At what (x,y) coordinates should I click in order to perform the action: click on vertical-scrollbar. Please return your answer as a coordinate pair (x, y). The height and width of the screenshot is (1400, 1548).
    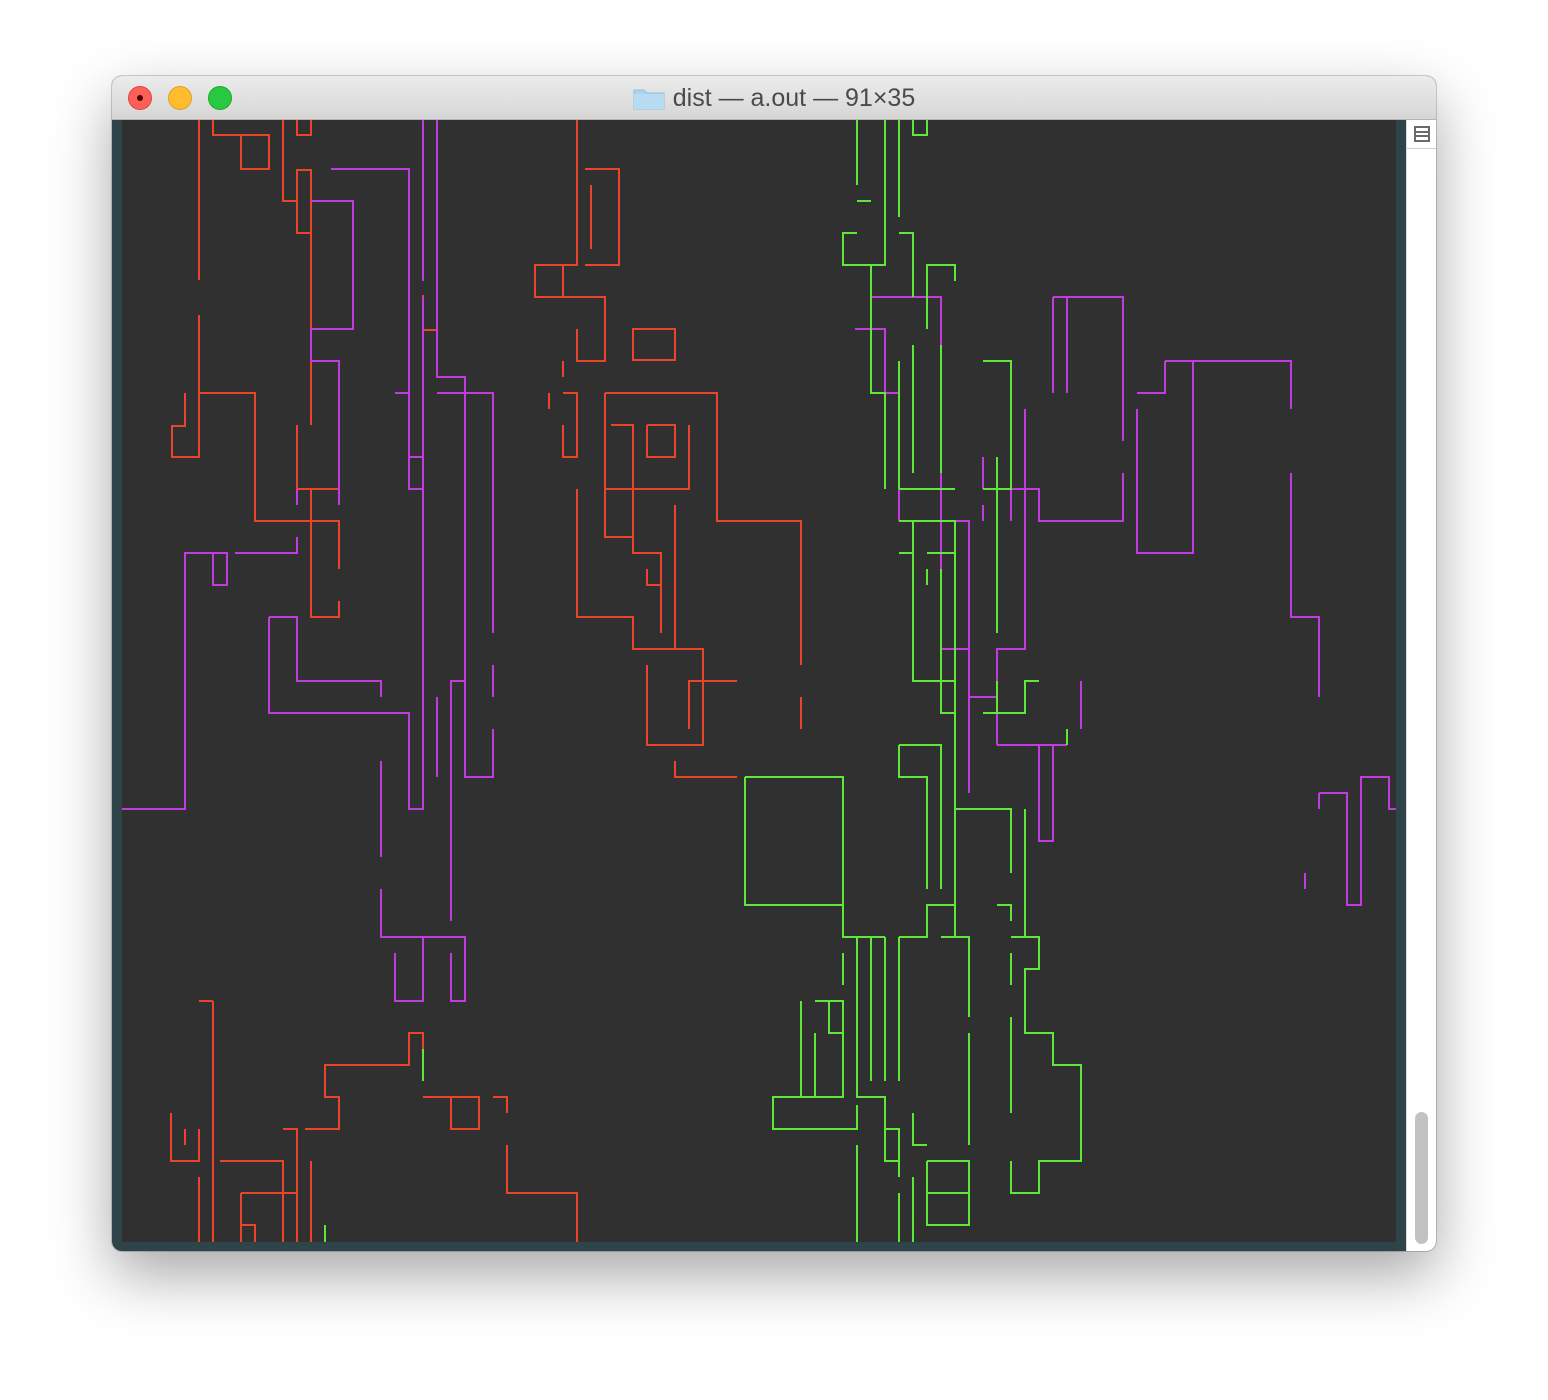
    Looking at the image, I should click on (1421, 685).